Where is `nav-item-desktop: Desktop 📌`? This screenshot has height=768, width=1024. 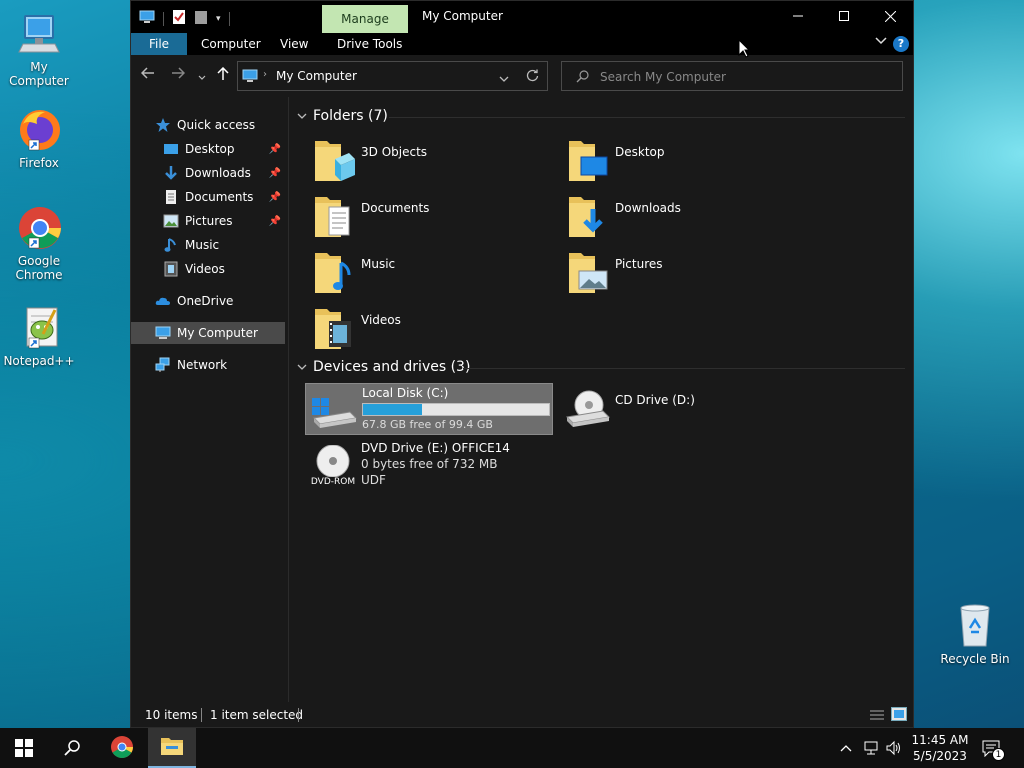
nav-item-desktop: Desktop 📌 is located at coordinates (208, 149).